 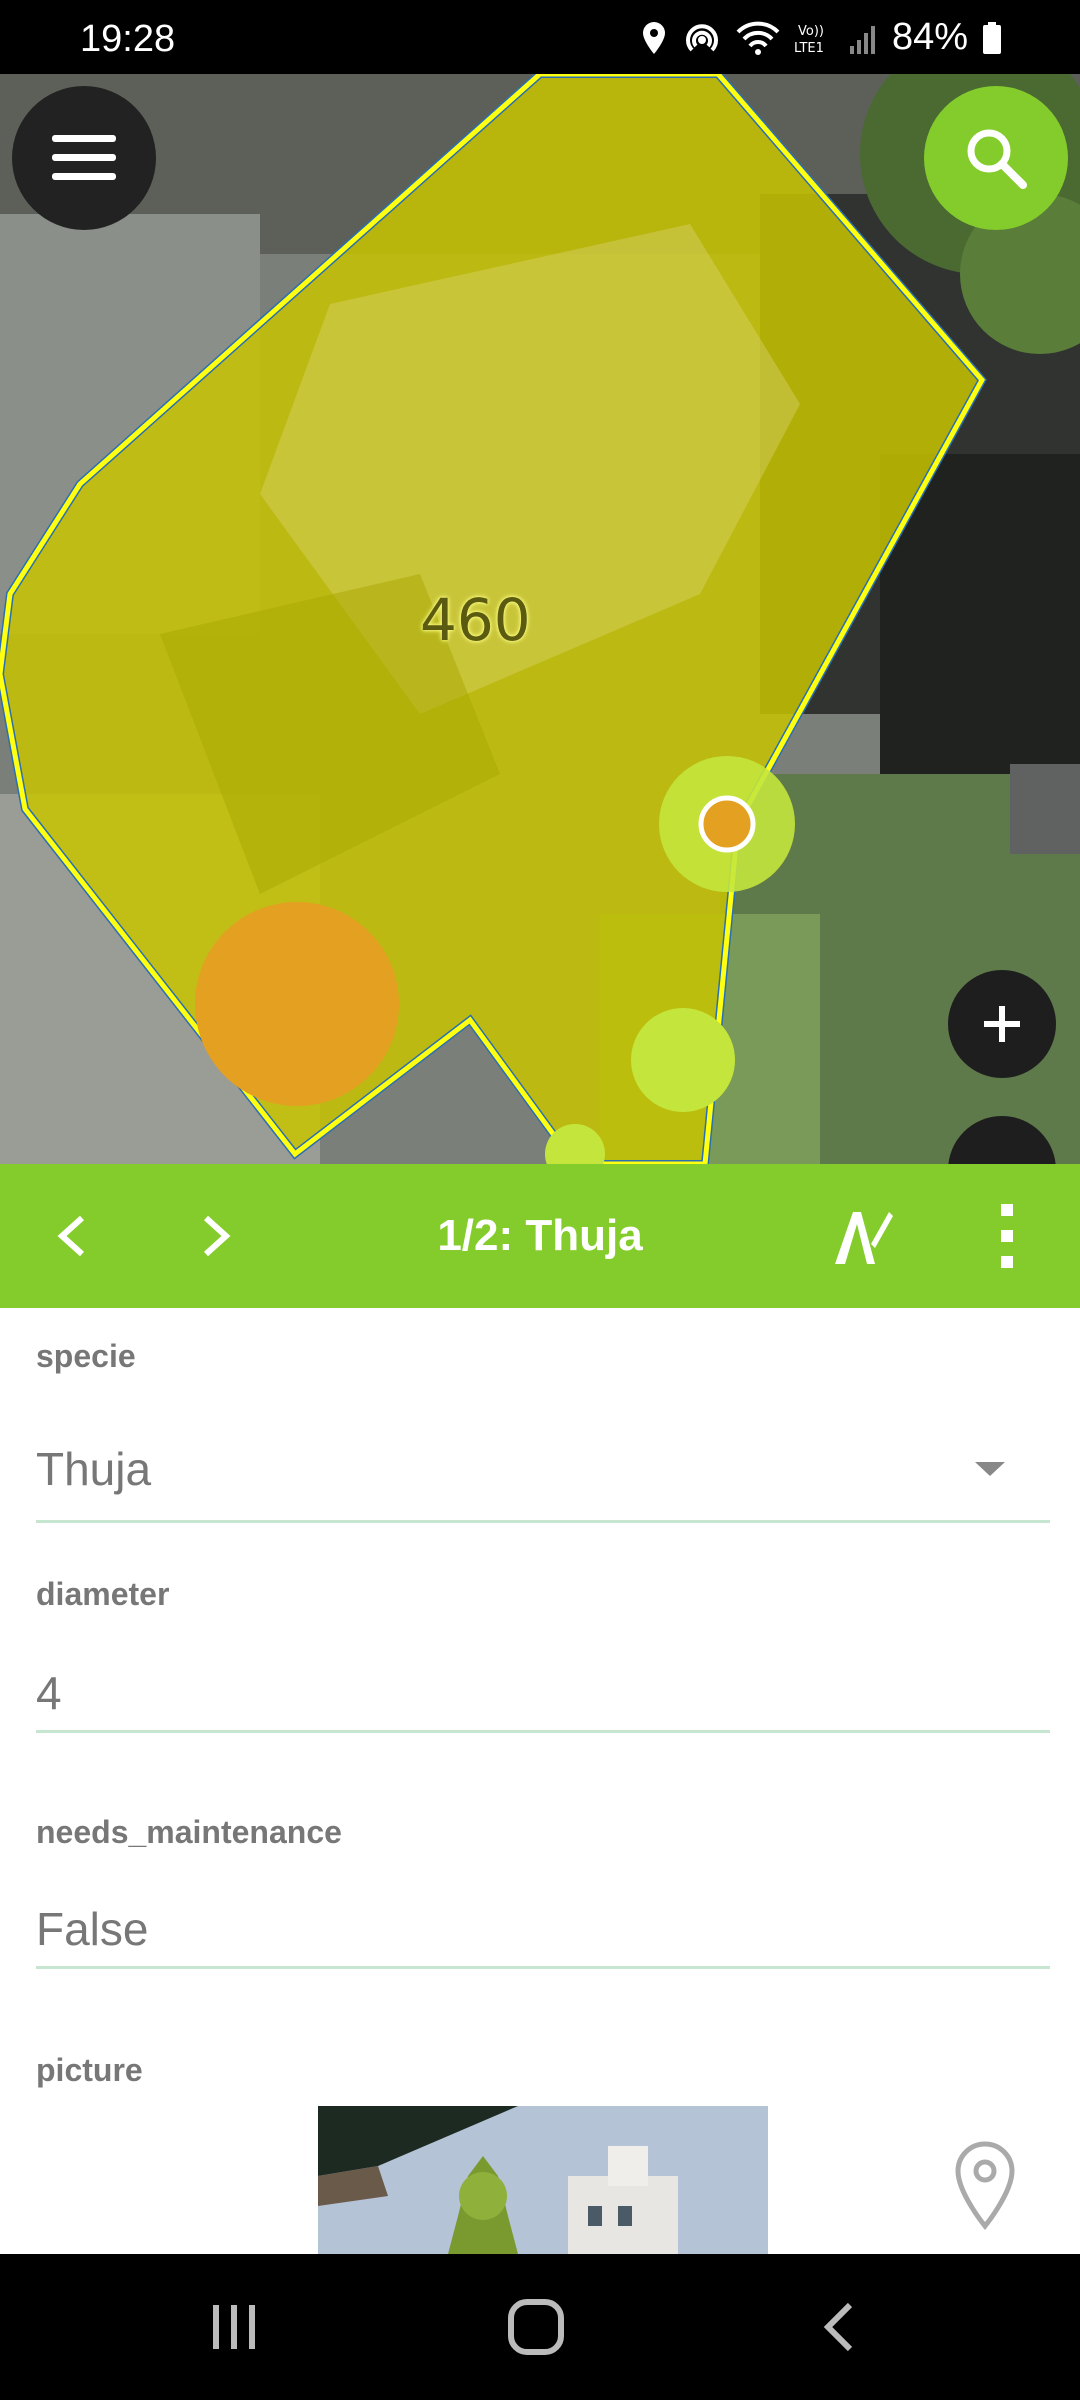 I want to click on needs-maintenance-field: False, so click(x=92, y=1929).